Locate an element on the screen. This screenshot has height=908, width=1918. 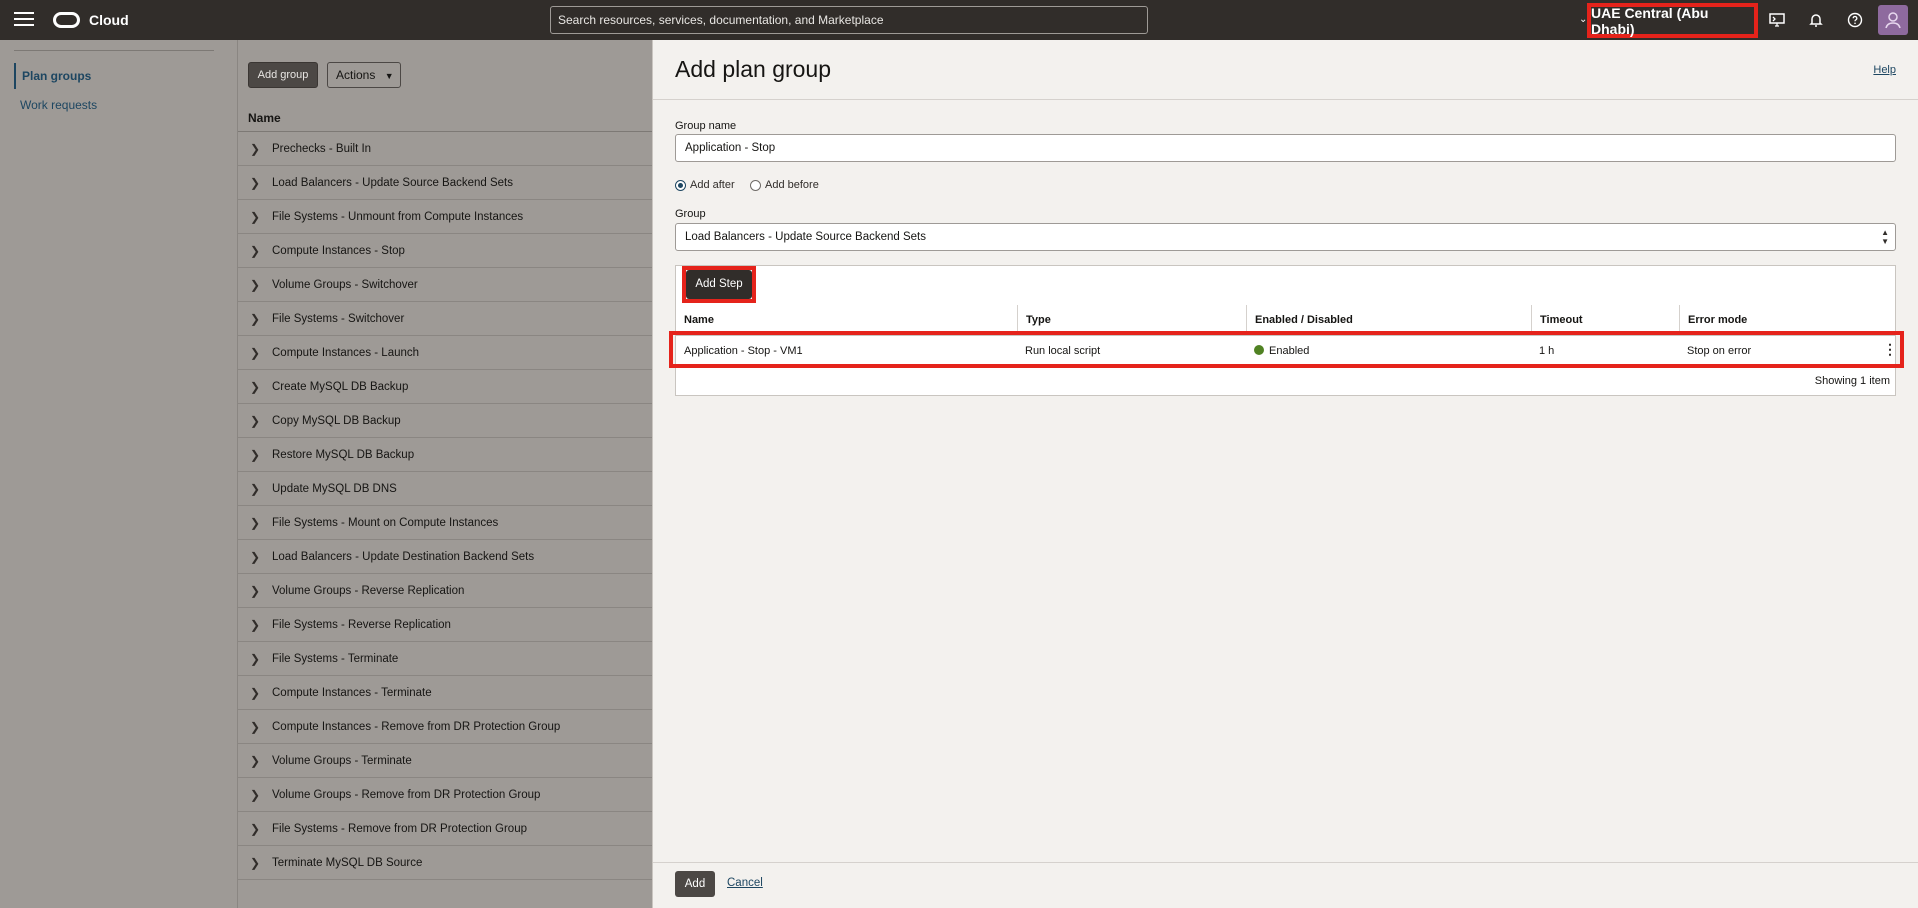
group-name: Compute Instances - Stop is located at coordinates (338, 250).